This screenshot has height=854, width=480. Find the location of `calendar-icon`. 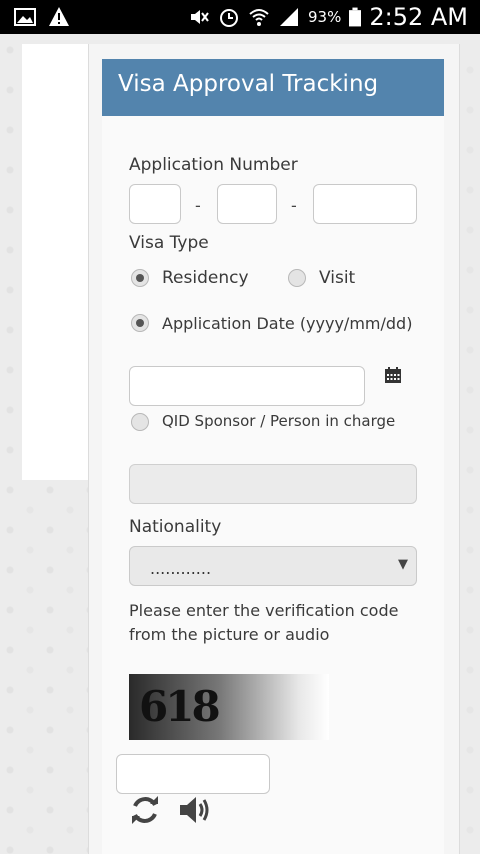

calendar-icon is located at coordinates (393, 375).